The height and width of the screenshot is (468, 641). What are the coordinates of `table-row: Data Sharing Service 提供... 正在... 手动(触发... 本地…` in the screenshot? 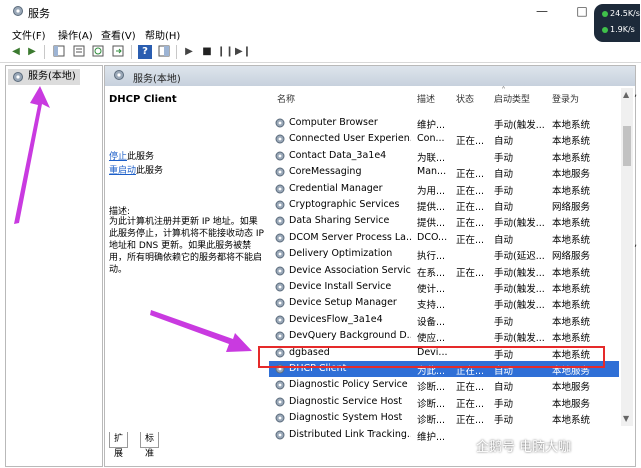 It's located at (444, 221).